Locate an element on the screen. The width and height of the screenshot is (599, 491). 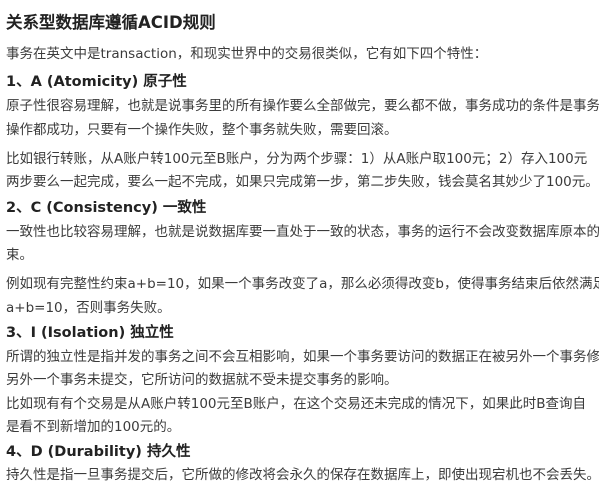
paragraph-line: 操作都成功，只要有一个操作失败，整个事务就失败，需要回滚。 is located at coordinates (202, 130).